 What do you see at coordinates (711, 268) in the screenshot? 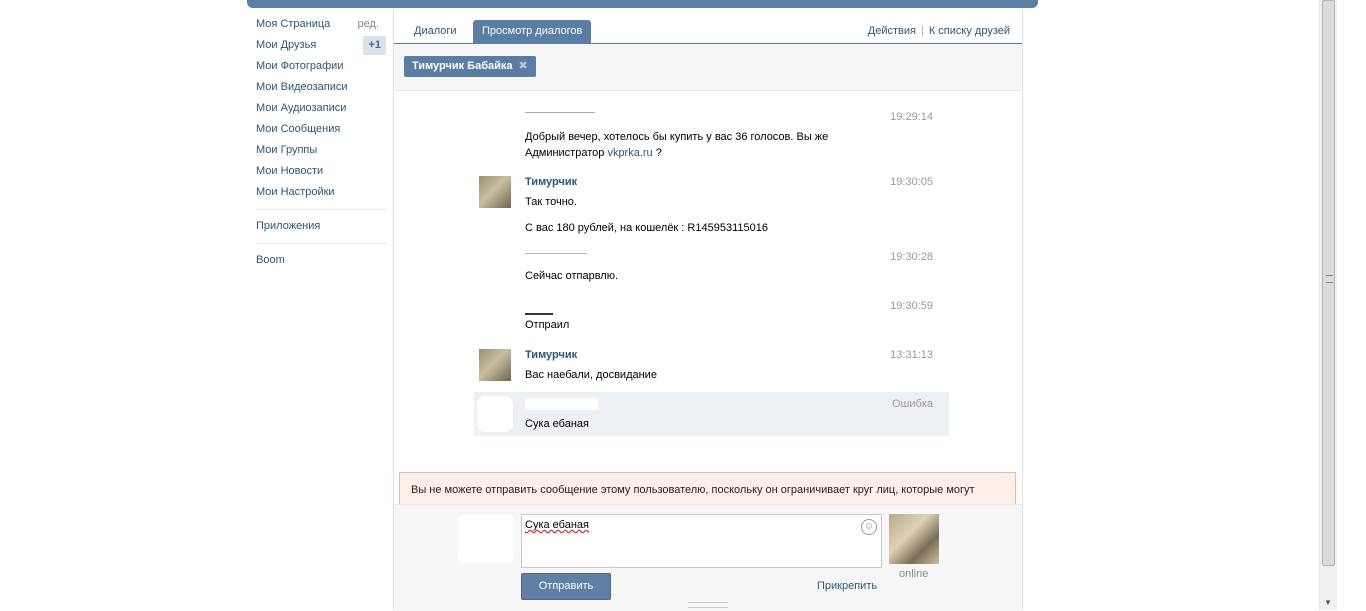
I see `message-item: 19:30:28 Сейчас отпарвлю.` at bounding box center [711, 268].